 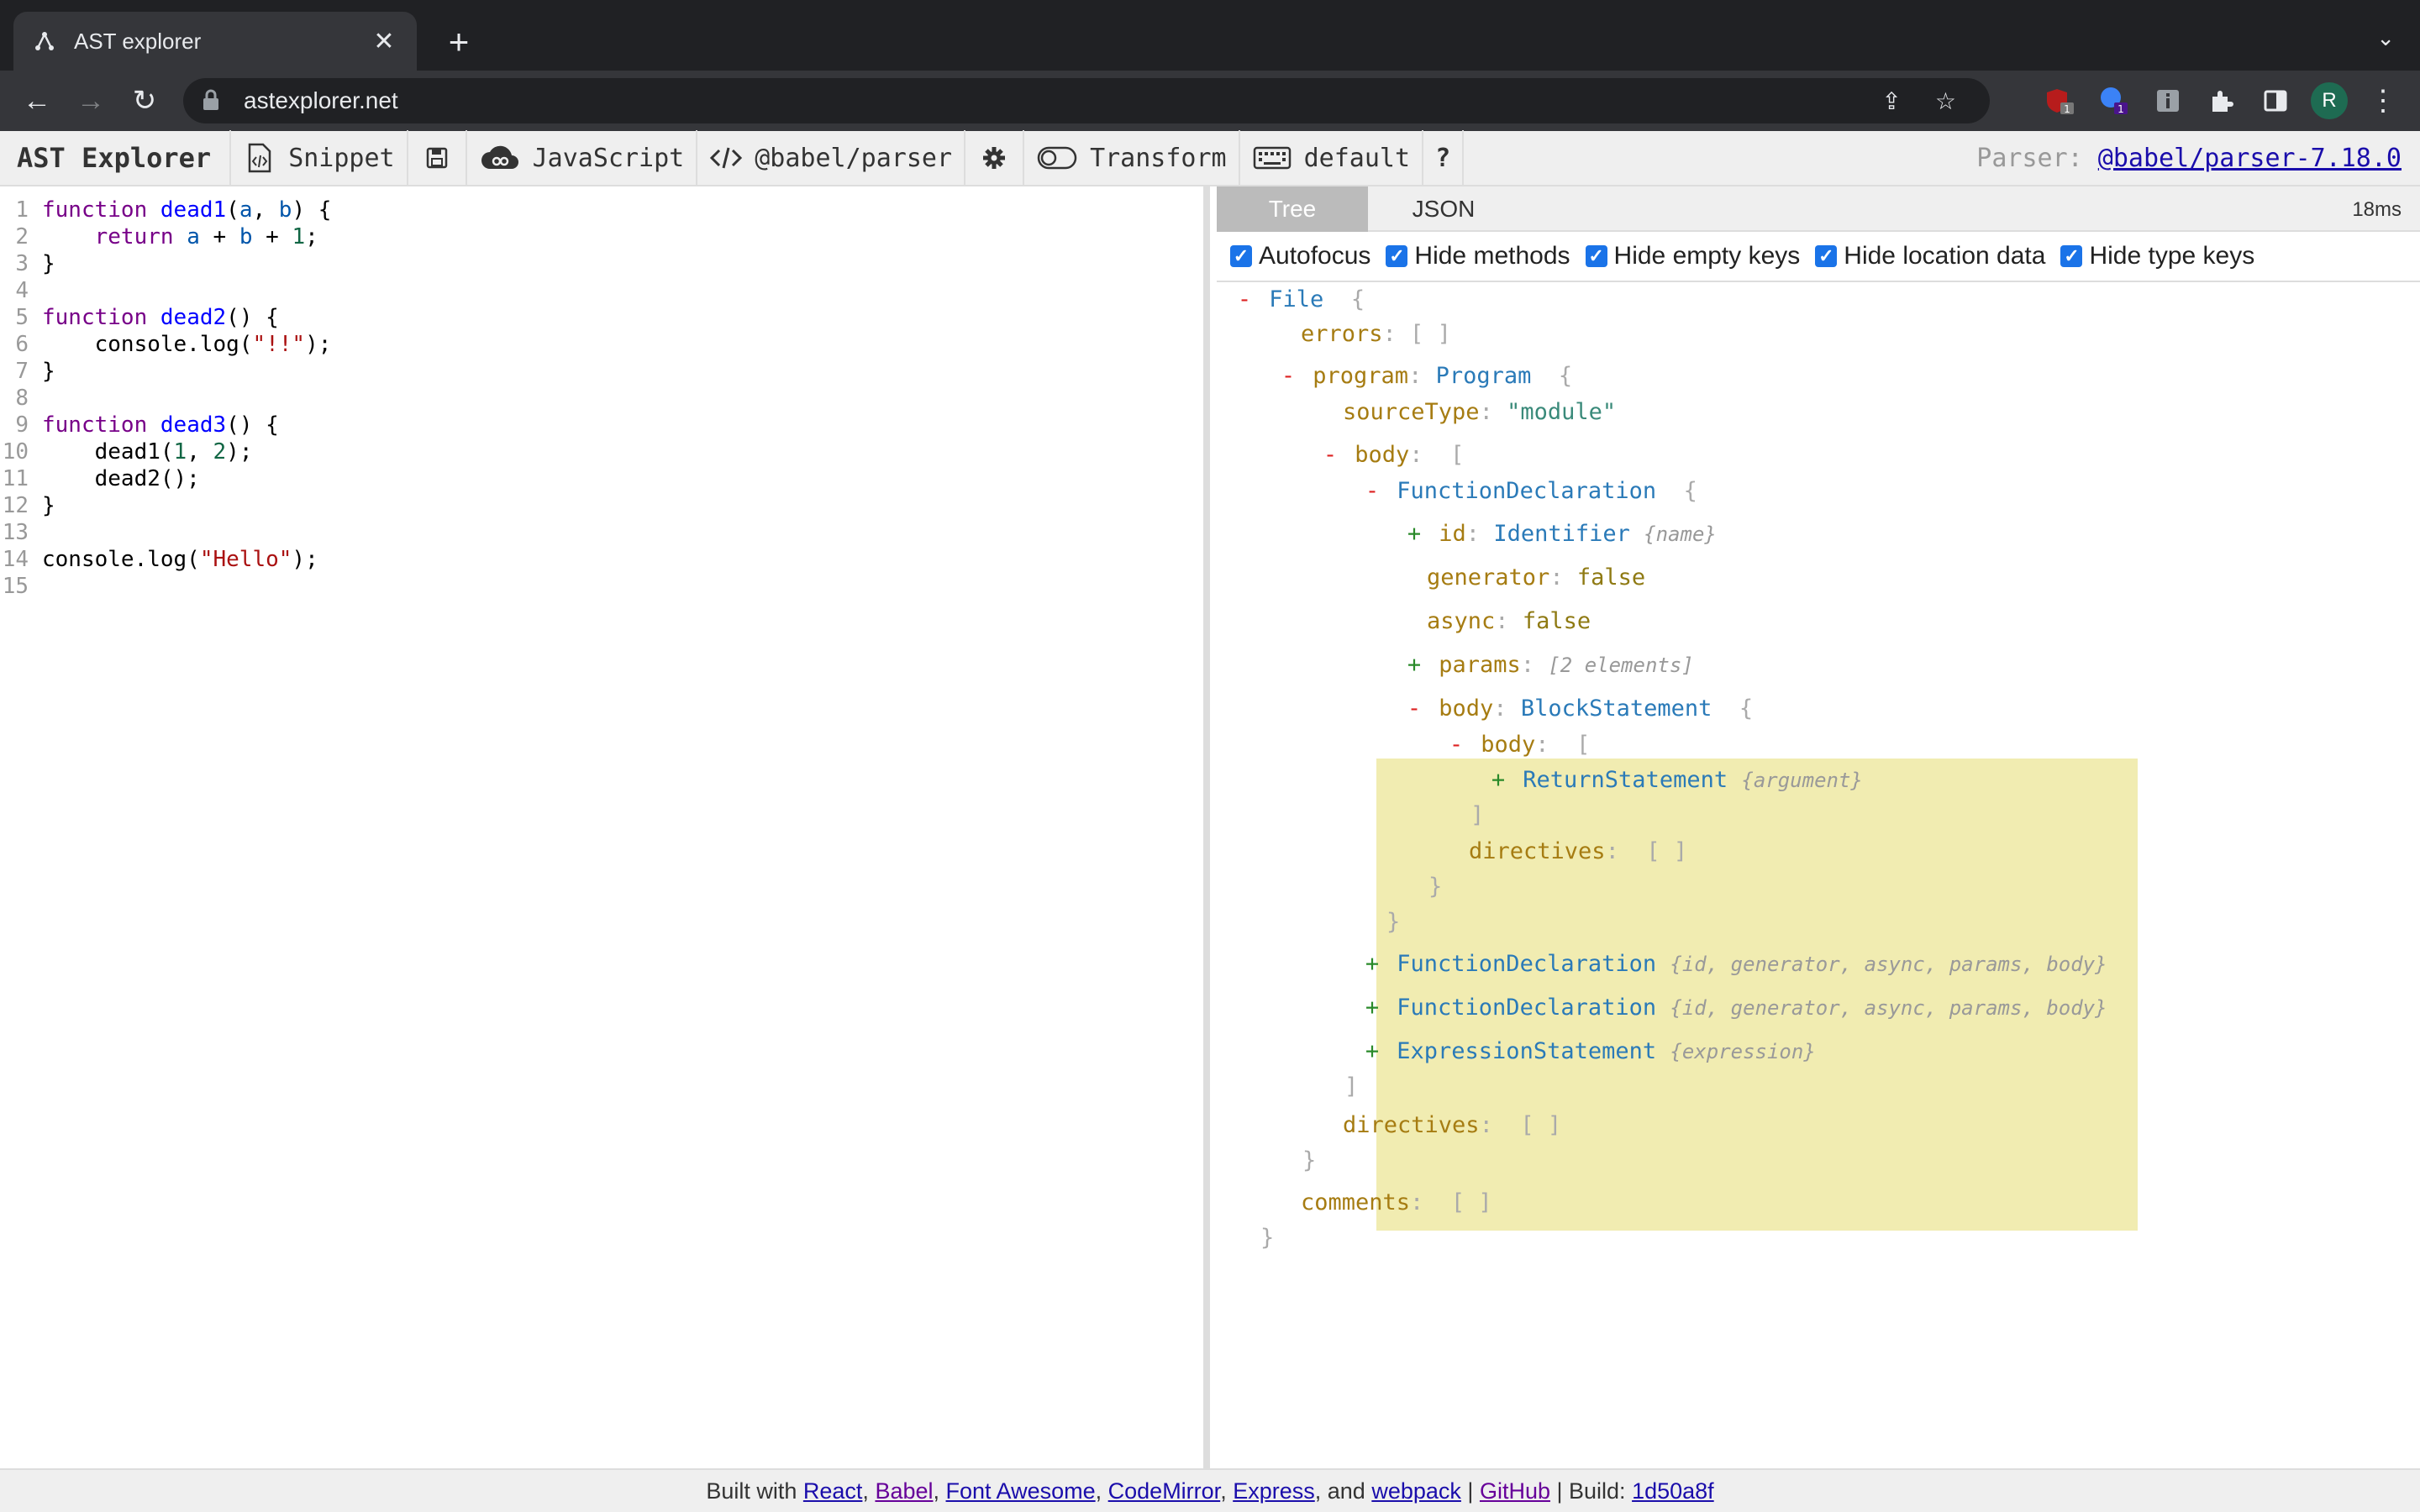 I want to click on profile-avatar: R, so click(x=2329, y=100).